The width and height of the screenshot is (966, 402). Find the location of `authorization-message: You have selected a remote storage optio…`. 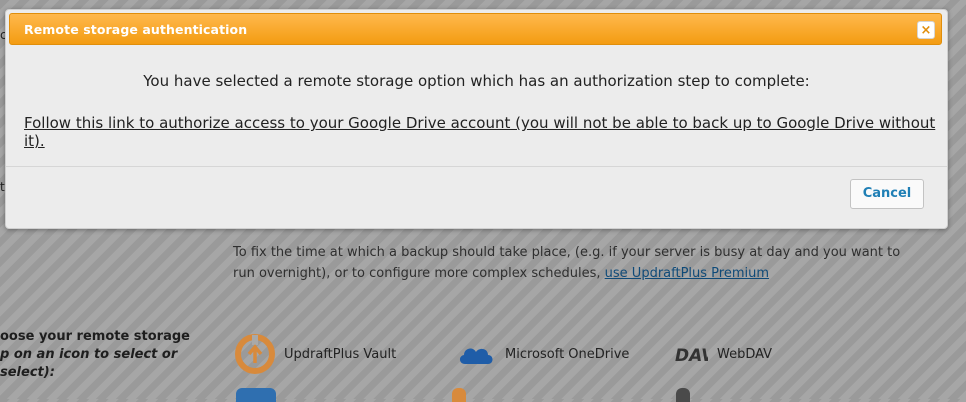

authorization-message: You have selected a remote storage optio… is located at coordinates (476, 81).